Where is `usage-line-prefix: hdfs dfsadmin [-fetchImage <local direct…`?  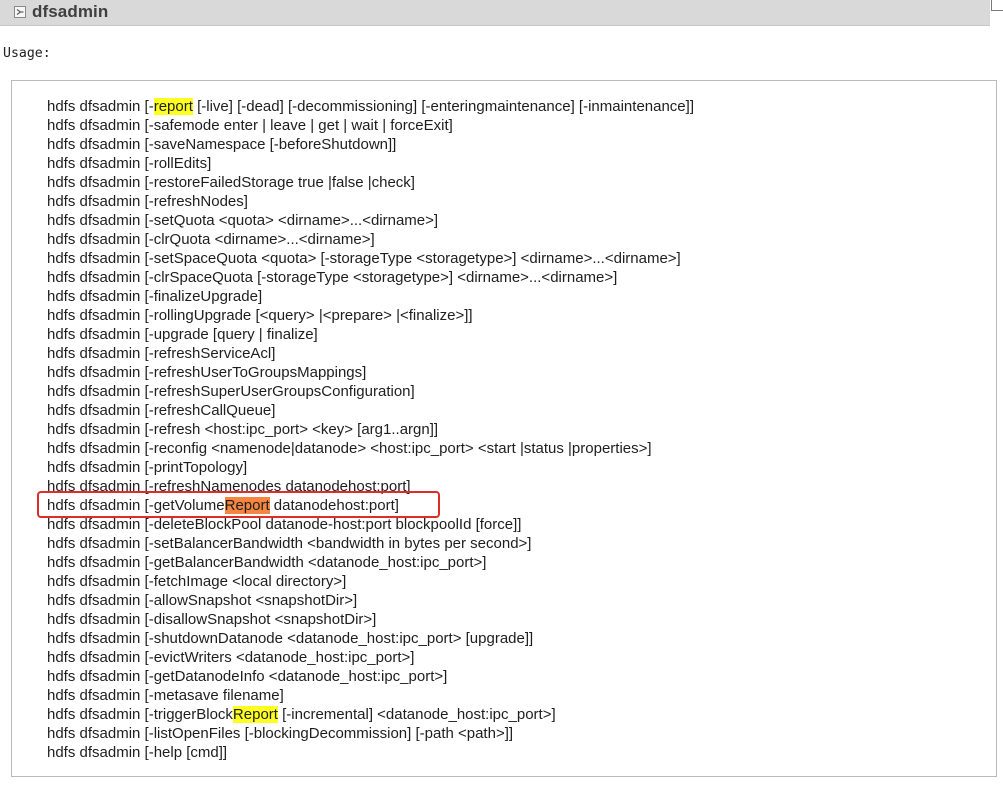
usage-line-prefix: hdfs dfsadmin [-fetchImage <local direct… is located at coordinates (197, 581).